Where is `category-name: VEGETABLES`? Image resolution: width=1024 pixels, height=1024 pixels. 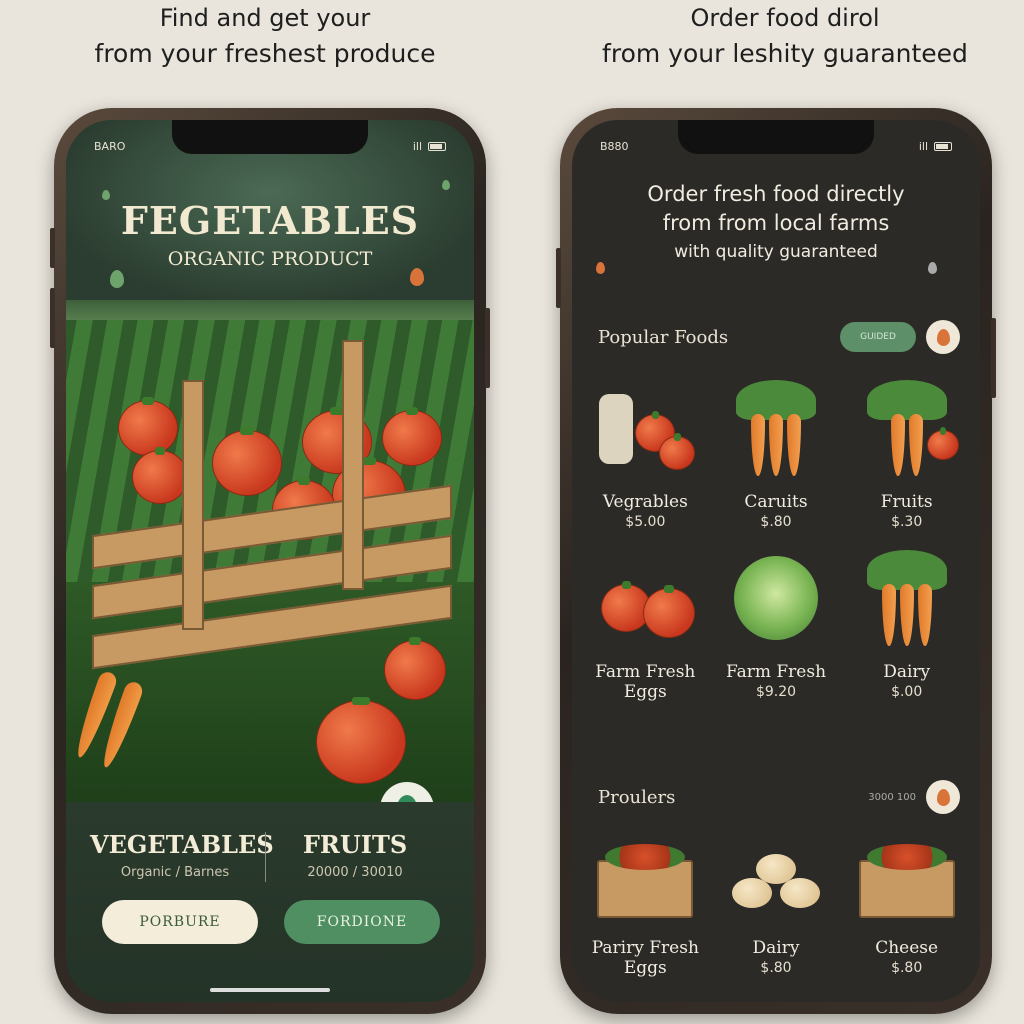 category-name: VEGETABLES is located at coordinates (182, 844).